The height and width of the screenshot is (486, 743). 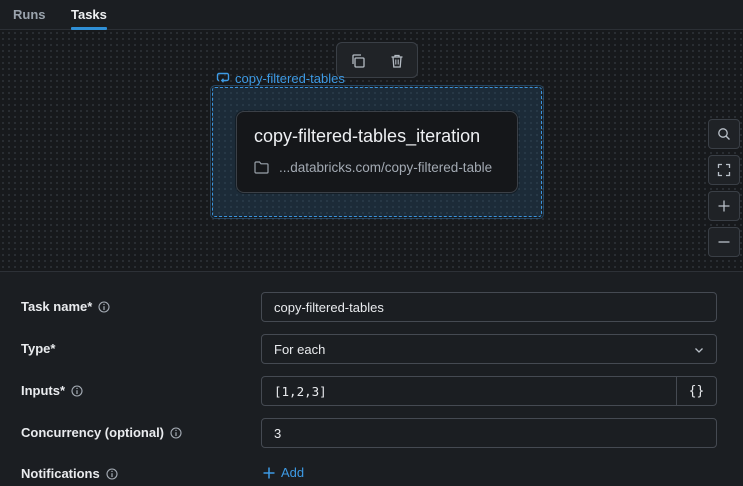 What do you see at coordinates (300, 349) in the screenshot?
I see `type-select-value: For each` at bounding box center [300, 349].